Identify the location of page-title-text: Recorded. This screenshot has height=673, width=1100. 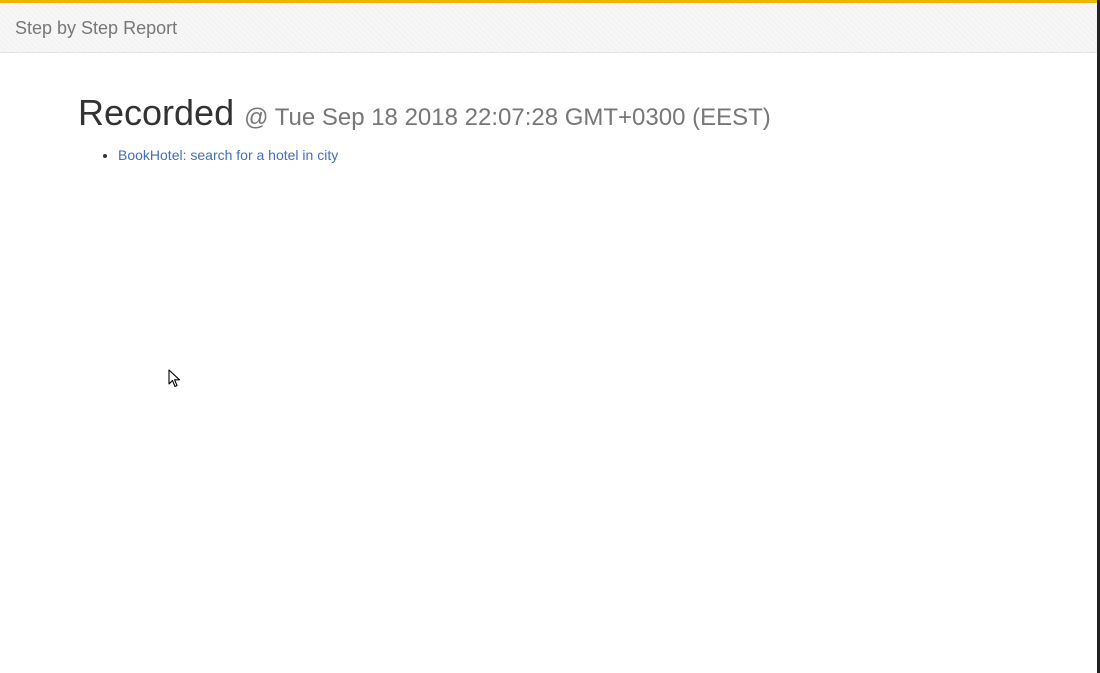
(156, 112).